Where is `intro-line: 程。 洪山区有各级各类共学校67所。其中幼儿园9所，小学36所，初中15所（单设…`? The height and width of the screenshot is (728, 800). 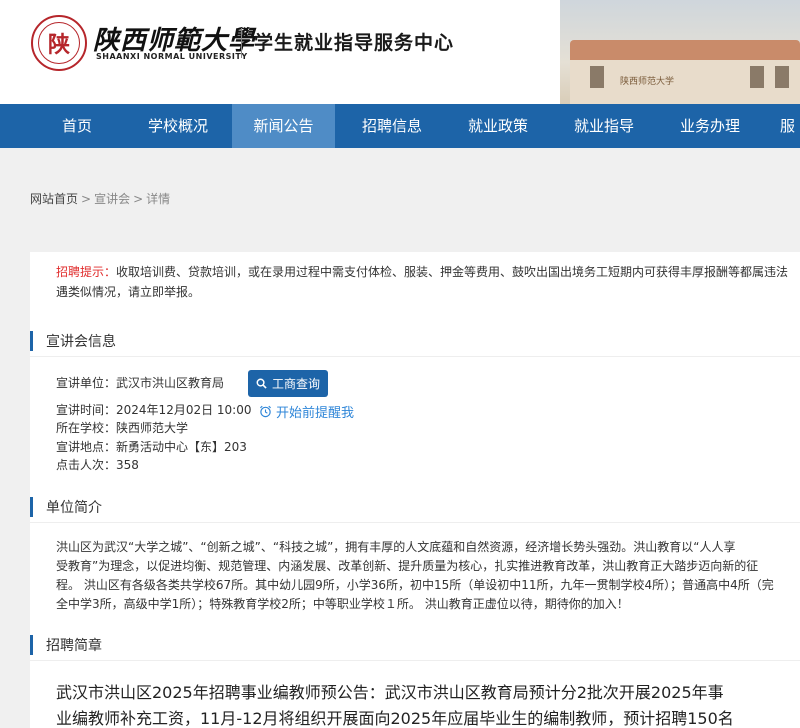 intro-line: 程。 洪山区有各级各类共学校67所。其中幼儿园9所，小学36所，初中15所（单设… is located at coordinates (415, 585).